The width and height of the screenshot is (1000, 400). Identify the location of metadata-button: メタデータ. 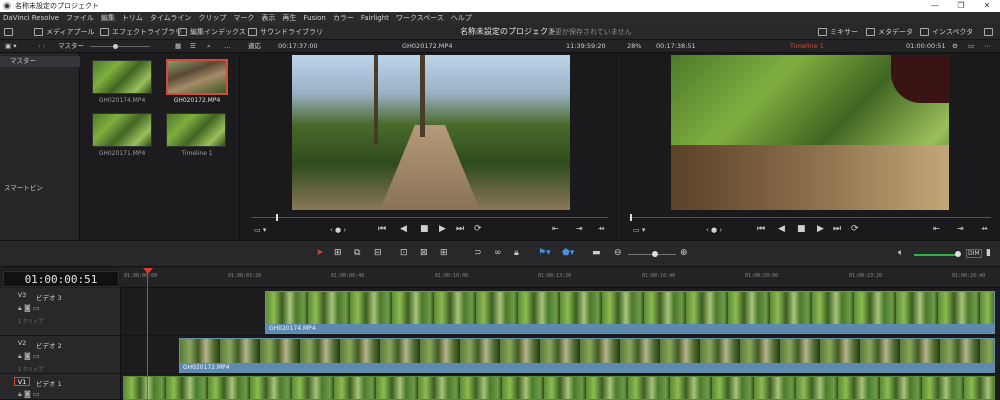
(889, 31).